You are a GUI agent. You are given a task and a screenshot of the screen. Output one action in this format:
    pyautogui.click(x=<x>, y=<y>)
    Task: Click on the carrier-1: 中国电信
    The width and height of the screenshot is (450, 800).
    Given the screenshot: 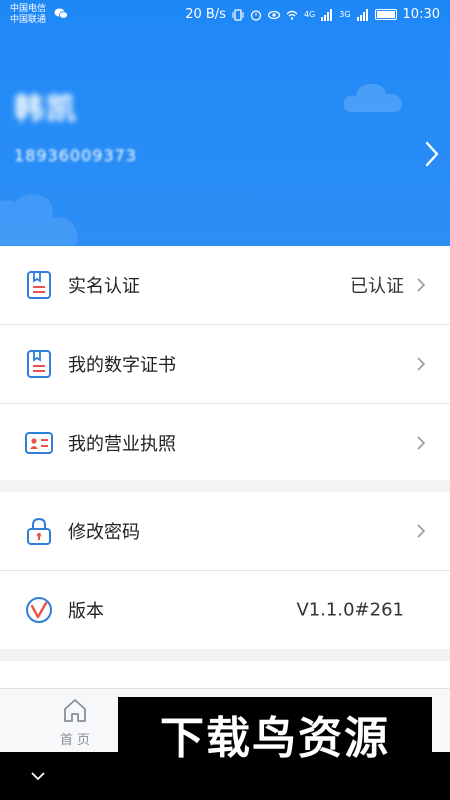 What is the action you would take?
    pyautogui.click(x=28, y=9)
    